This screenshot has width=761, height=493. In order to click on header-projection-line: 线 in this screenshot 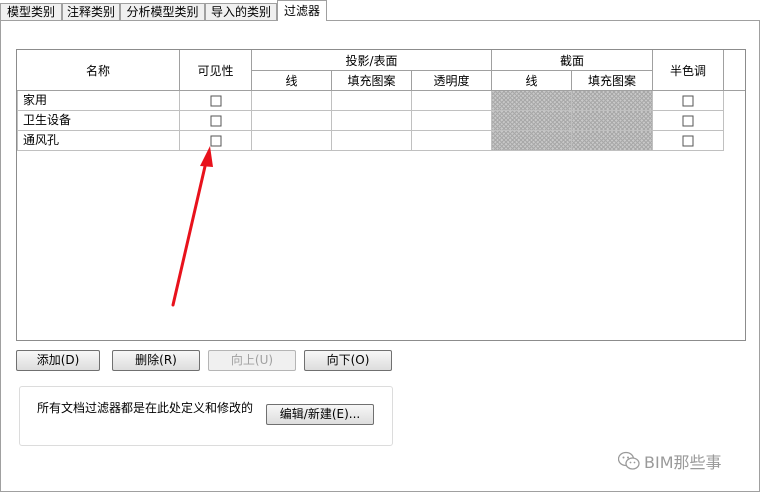, I will do `click(292, 81)`.